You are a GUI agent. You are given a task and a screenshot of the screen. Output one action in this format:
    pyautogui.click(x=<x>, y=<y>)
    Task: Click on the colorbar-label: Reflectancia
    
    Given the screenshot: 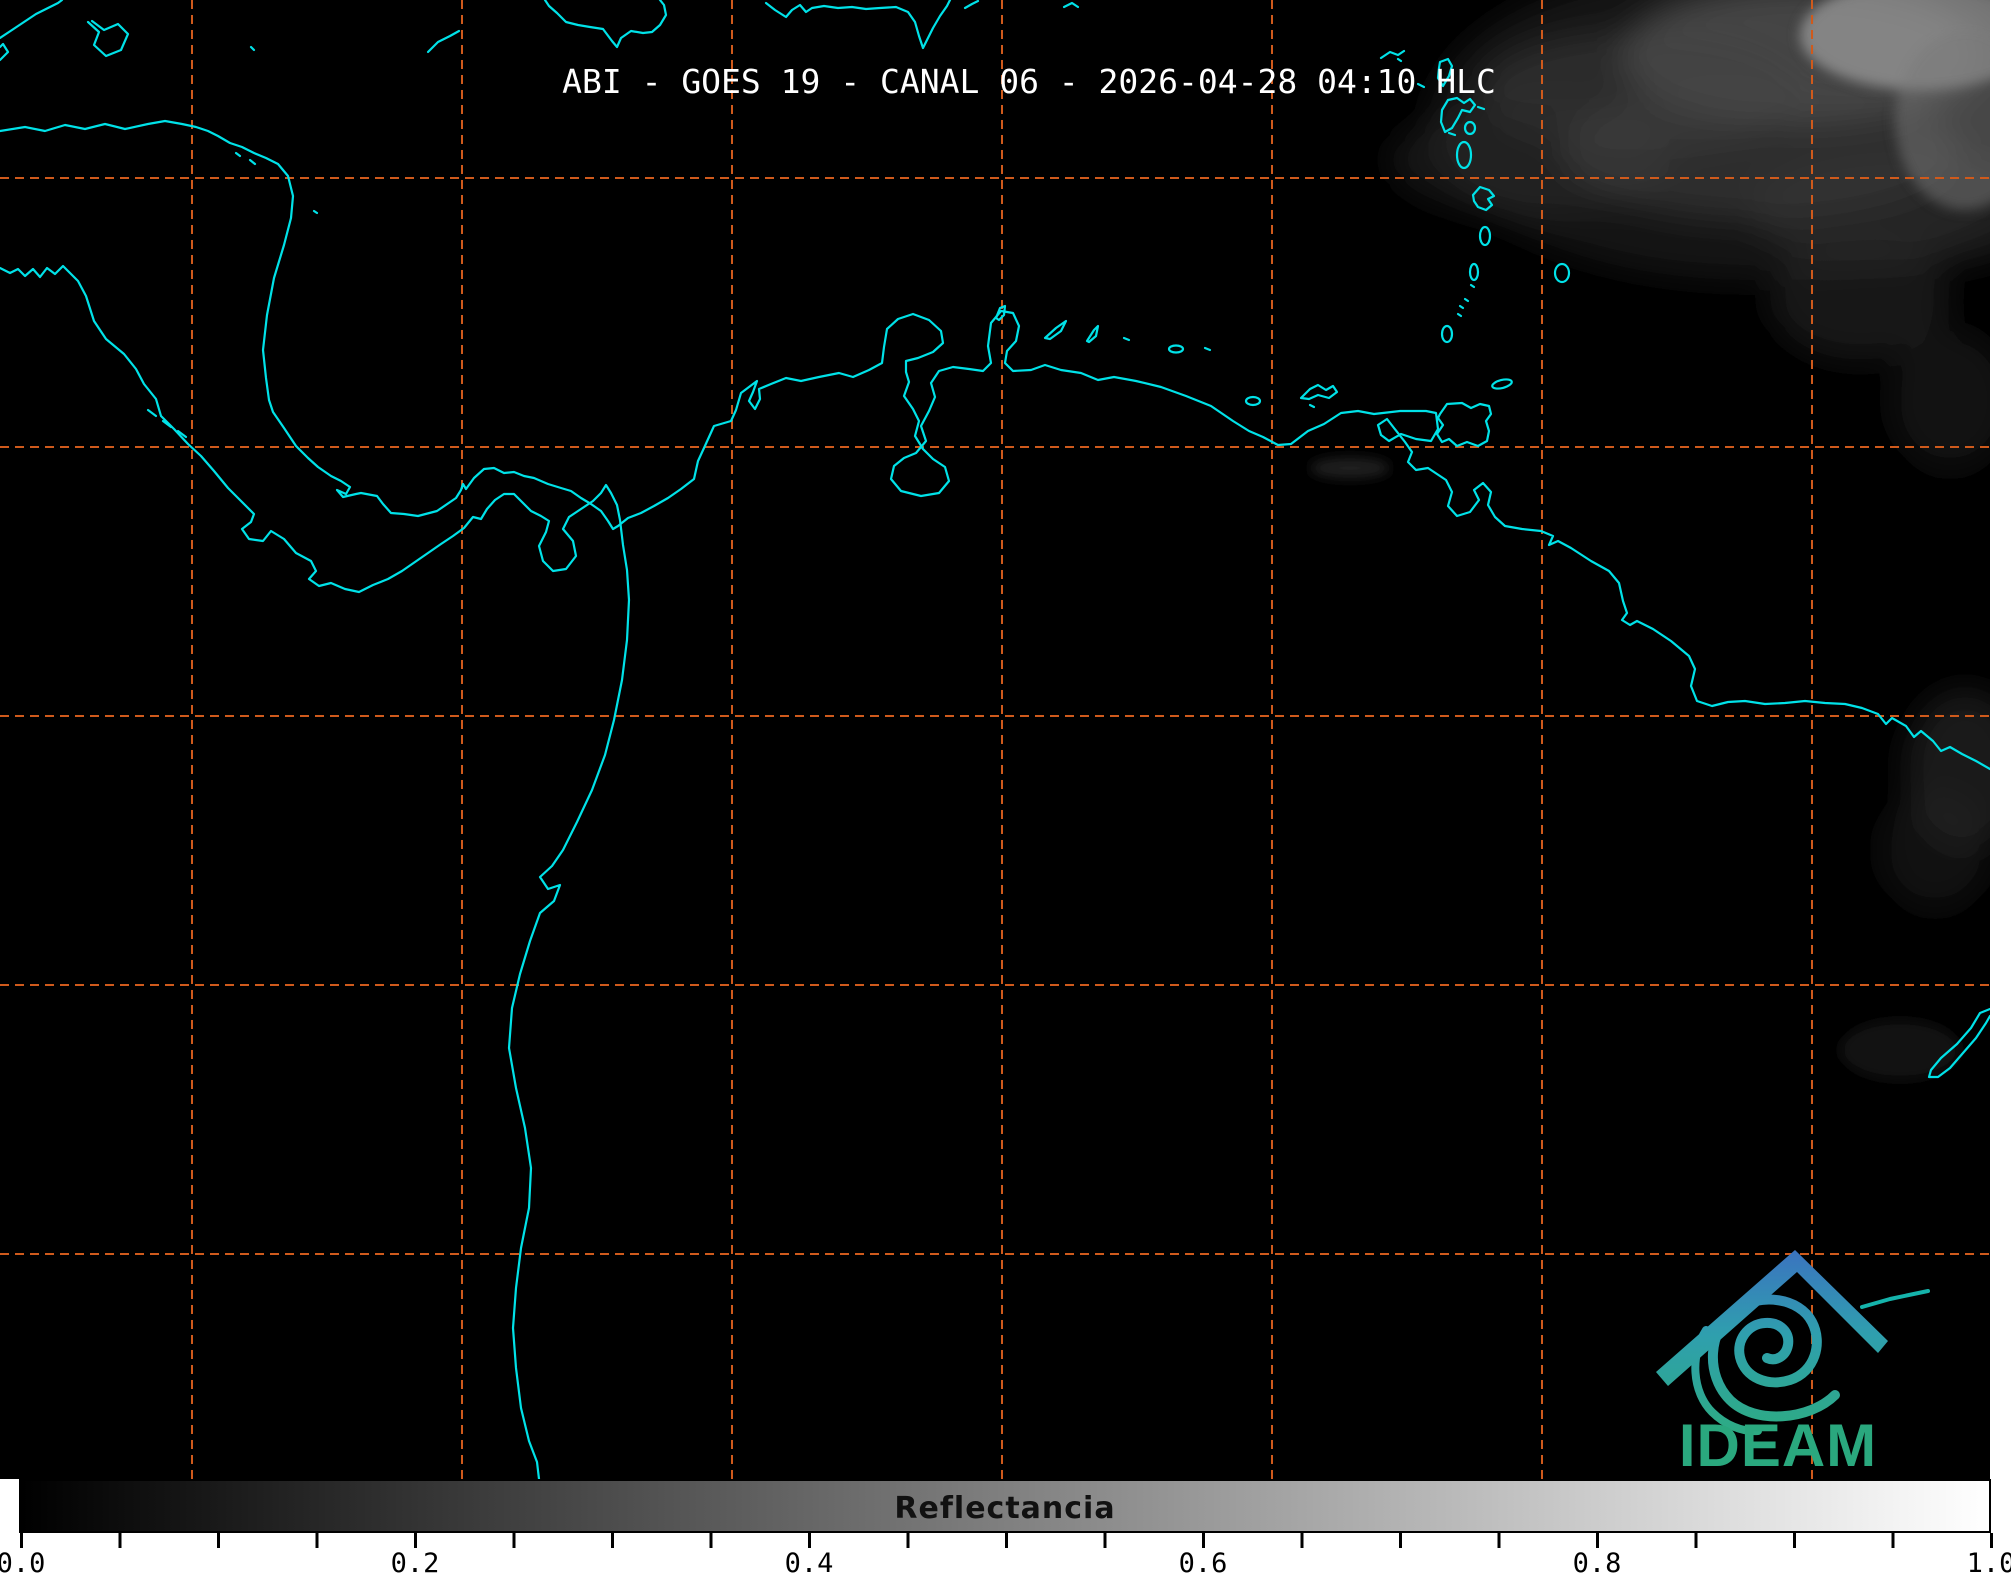 What is the action you would take?
    pyautogui.click(x=1005, y=1508)
    